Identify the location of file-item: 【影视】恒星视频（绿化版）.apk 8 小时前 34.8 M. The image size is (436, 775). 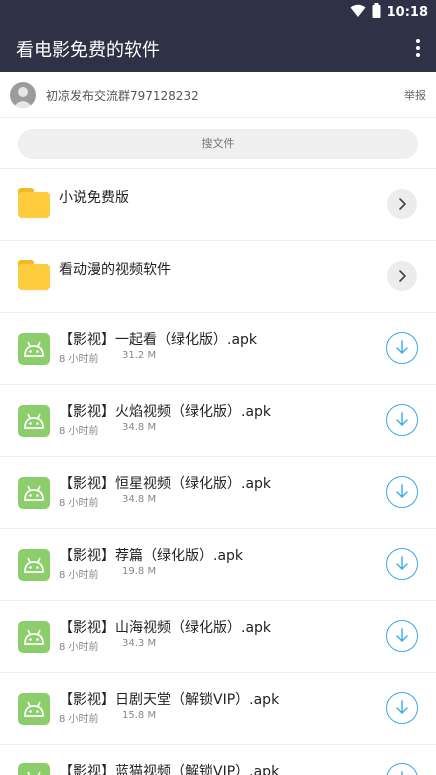
(218, 493).